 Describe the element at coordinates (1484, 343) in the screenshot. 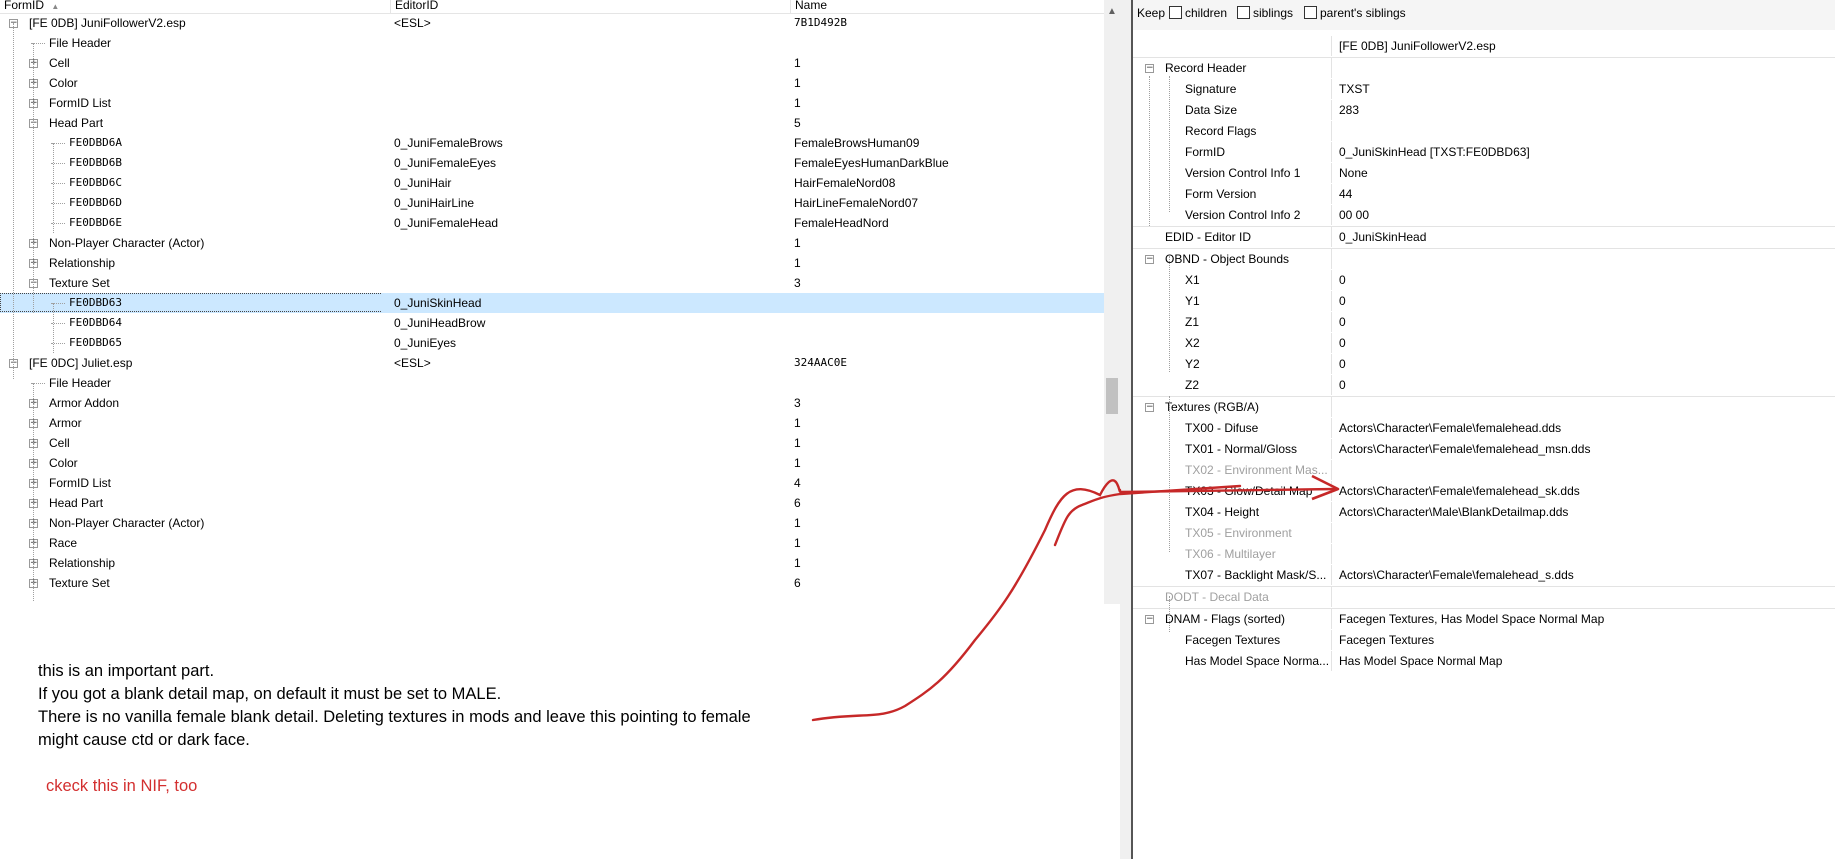

I see `record-row: X2 0` at that location.